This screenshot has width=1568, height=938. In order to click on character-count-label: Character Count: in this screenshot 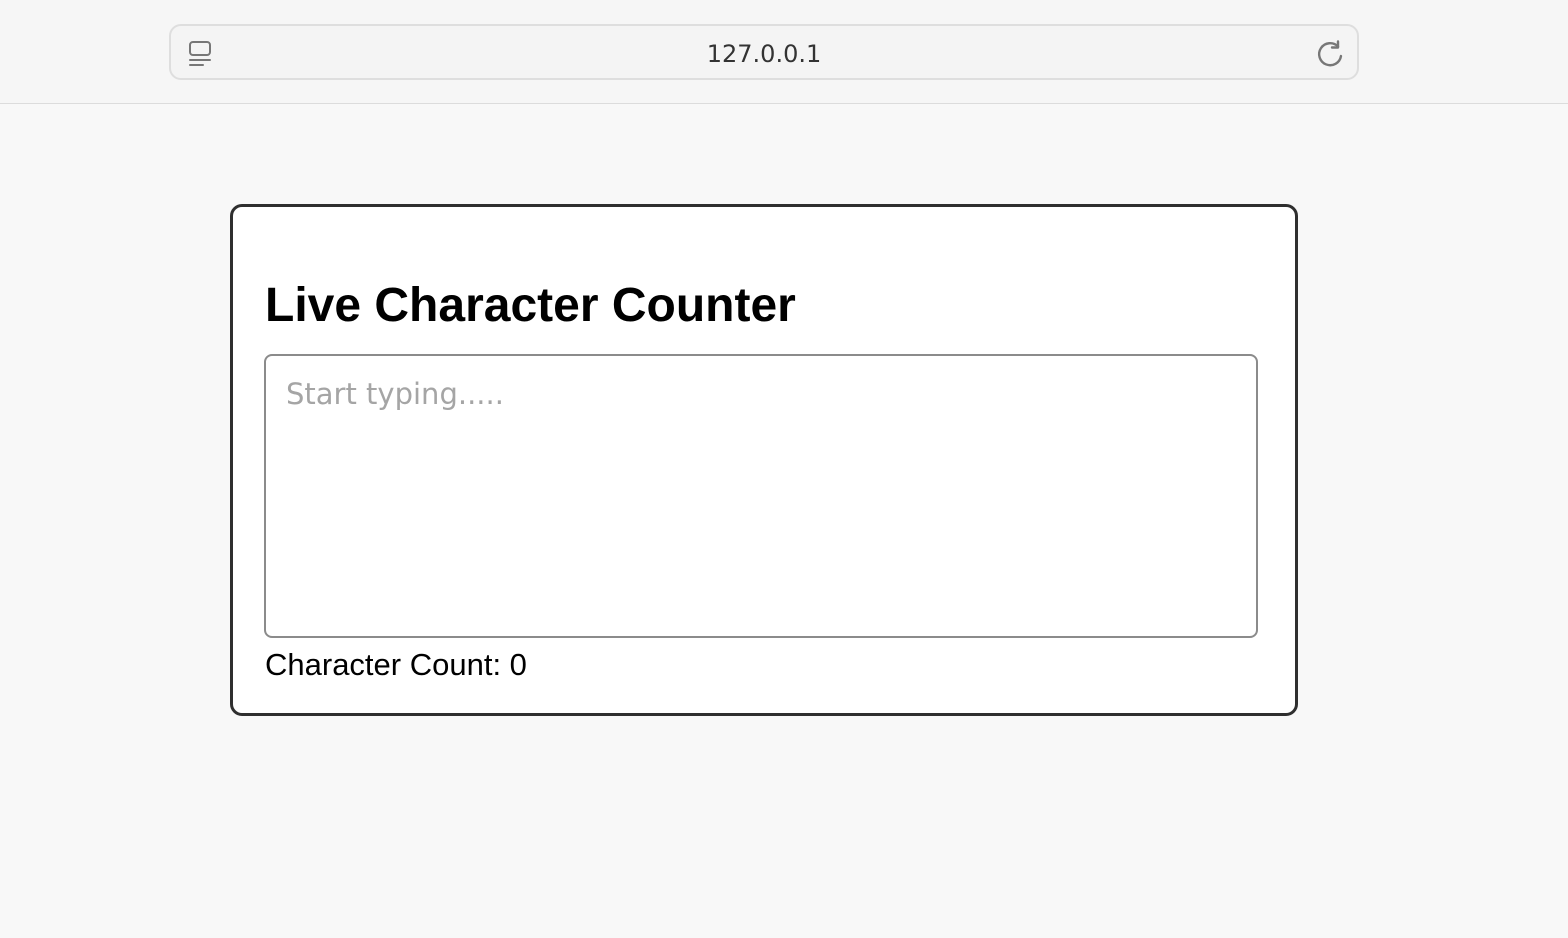, I will do `click(387, 664)`.